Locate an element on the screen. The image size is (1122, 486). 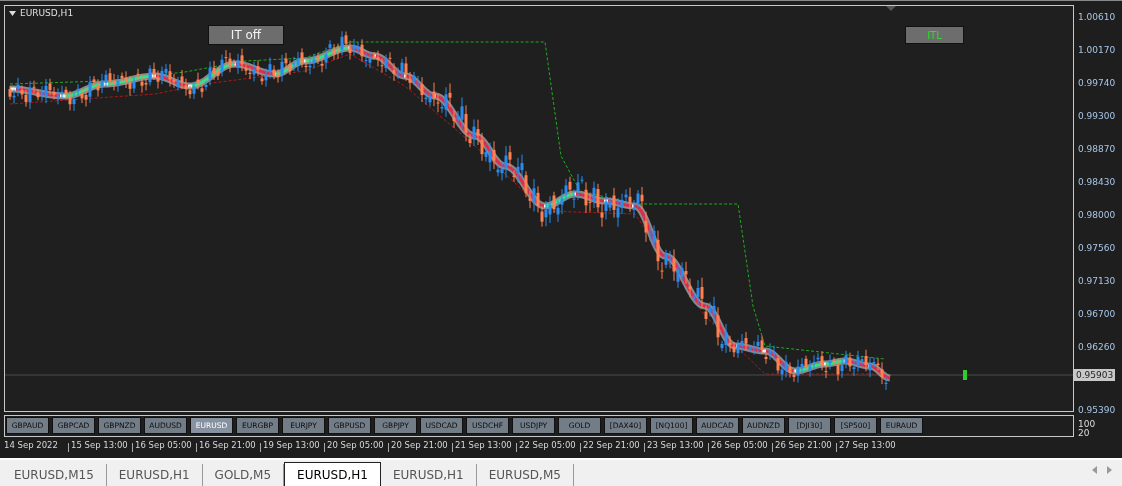
price-label: 0.96700 is located at coordinates (1097, 314).